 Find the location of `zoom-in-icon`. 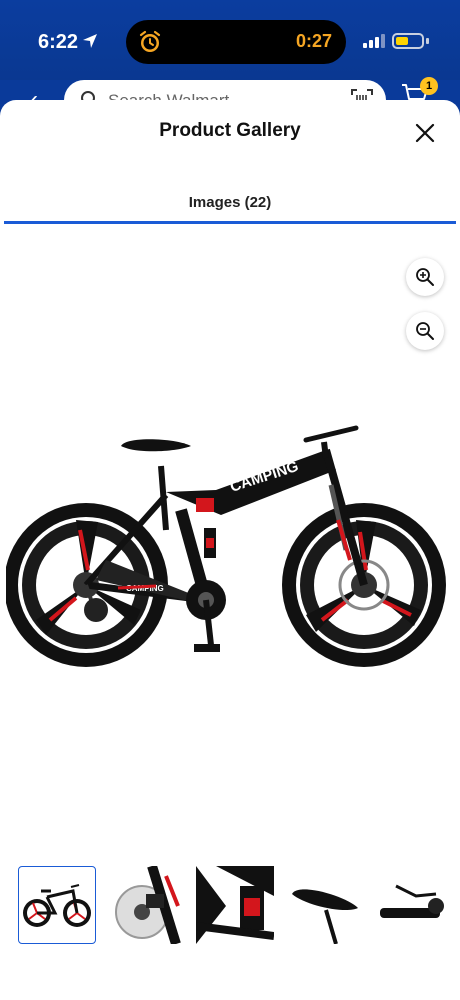

zoom-in-icon is located at coordinates (425, 277).